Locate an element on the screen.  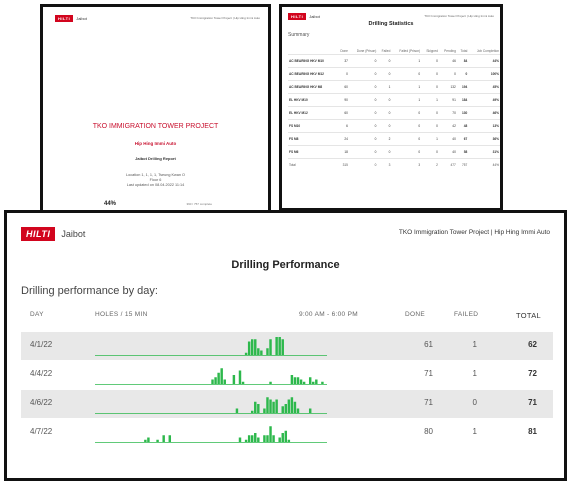
table-cell: FS M10 is located at coordinates (312, 126).